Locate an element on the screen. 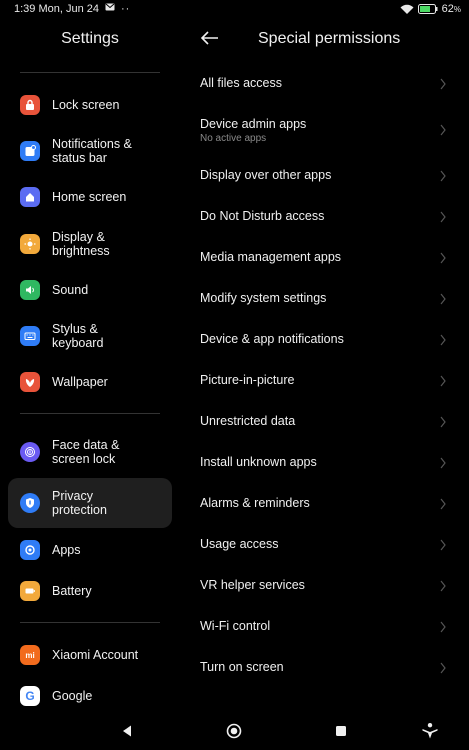 The width and height of the screenshot is (469, 750). sidebar-item-label: Battery is located at coordinates (72, 591).